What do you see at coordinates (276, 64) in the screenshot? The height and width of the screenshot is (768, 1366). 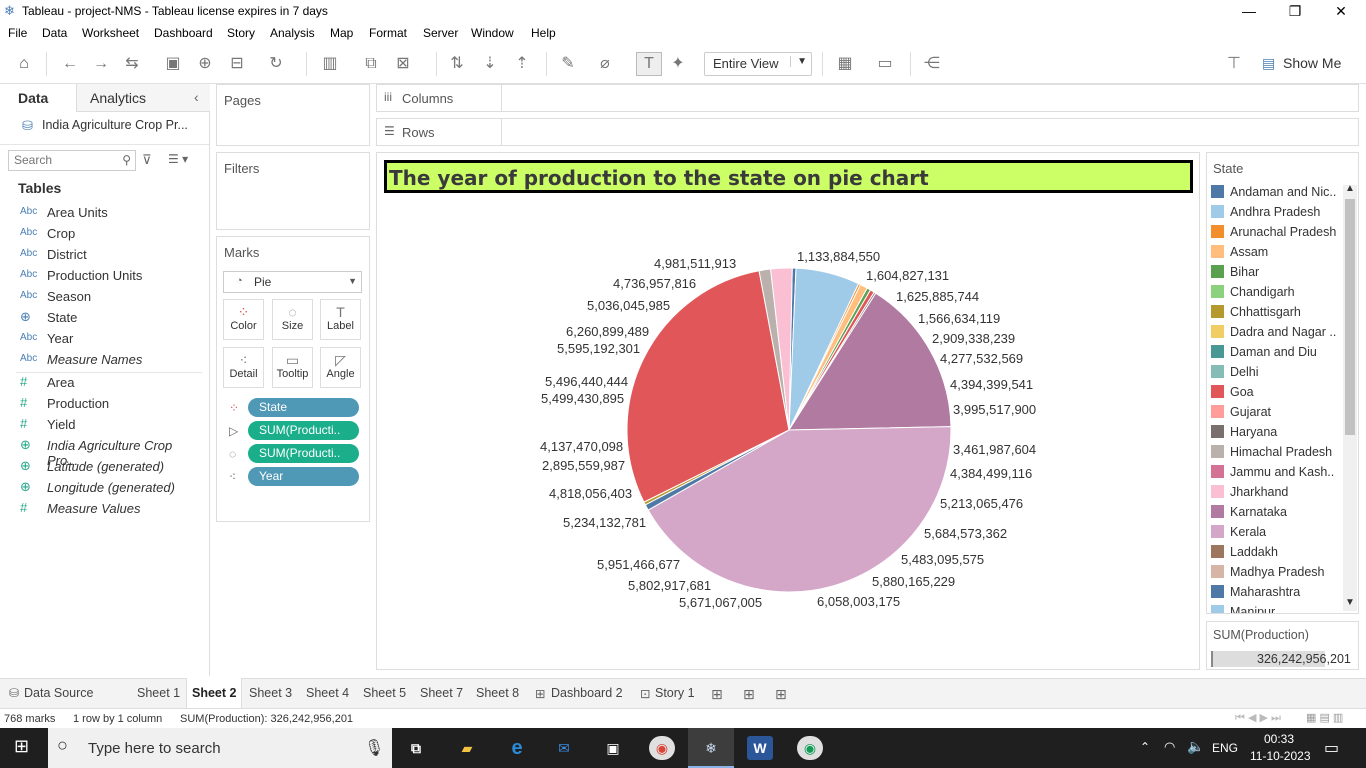 I see `refresh-icon: ↻` at bounding box center [276, 64].